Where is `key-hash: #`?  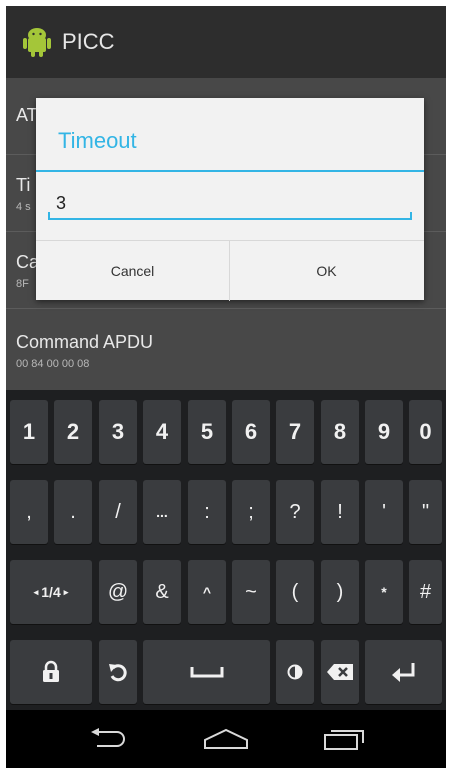
key-hash: # is located at coordinates (425, 592).